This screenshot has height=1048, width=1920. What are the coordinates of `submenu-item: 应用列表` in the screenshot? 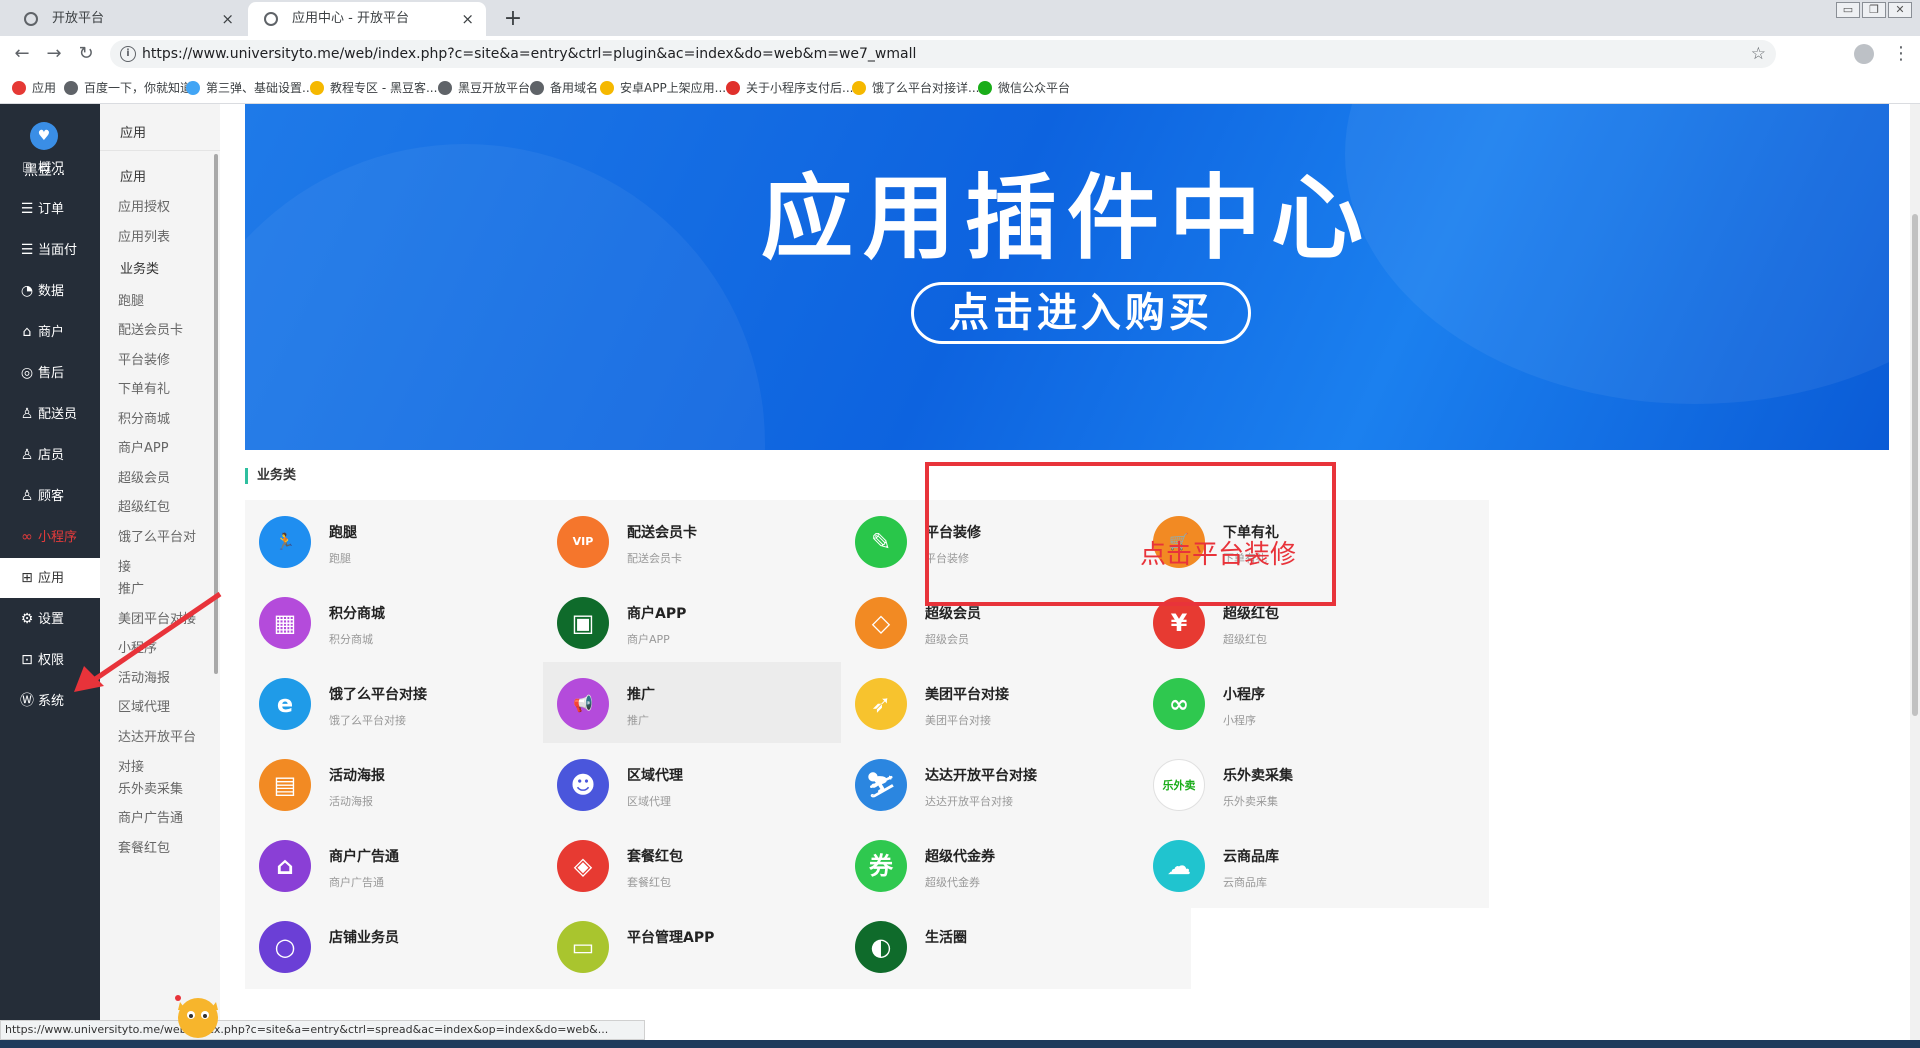 It's located at (144, 235).